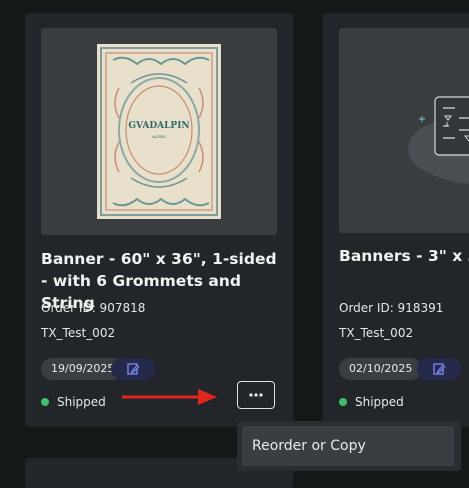  What do you see at coordinates (93, 308) in the screenshot?
I see `order-id: Order ID: 907818` at bounding box center [93, 308].